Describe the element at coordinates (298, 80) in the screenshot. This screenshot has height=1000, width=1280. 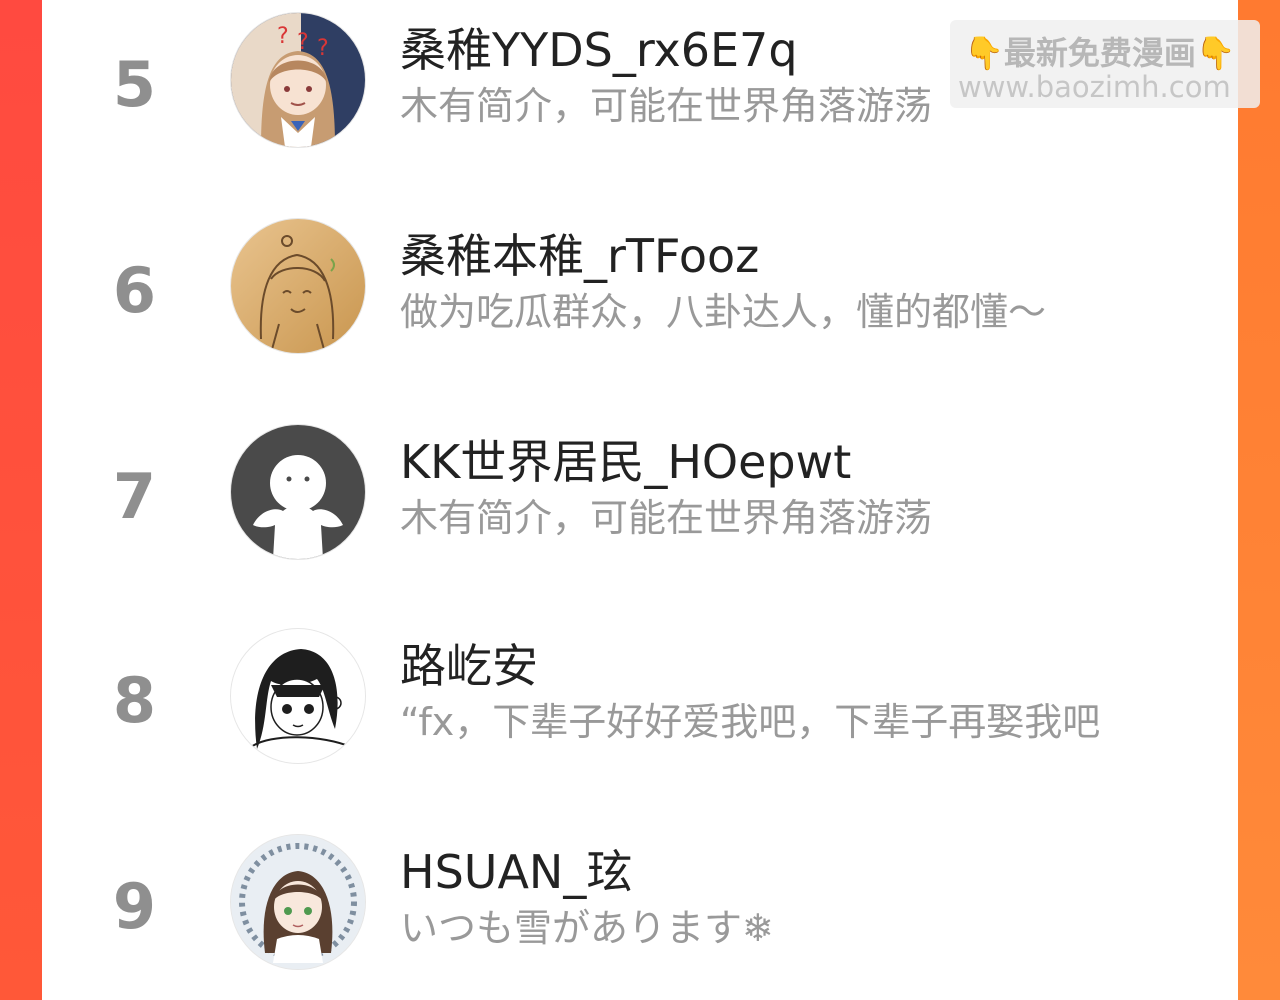
I see `avatar-girl-brown-hair-icon: ? ? ?` at that location.